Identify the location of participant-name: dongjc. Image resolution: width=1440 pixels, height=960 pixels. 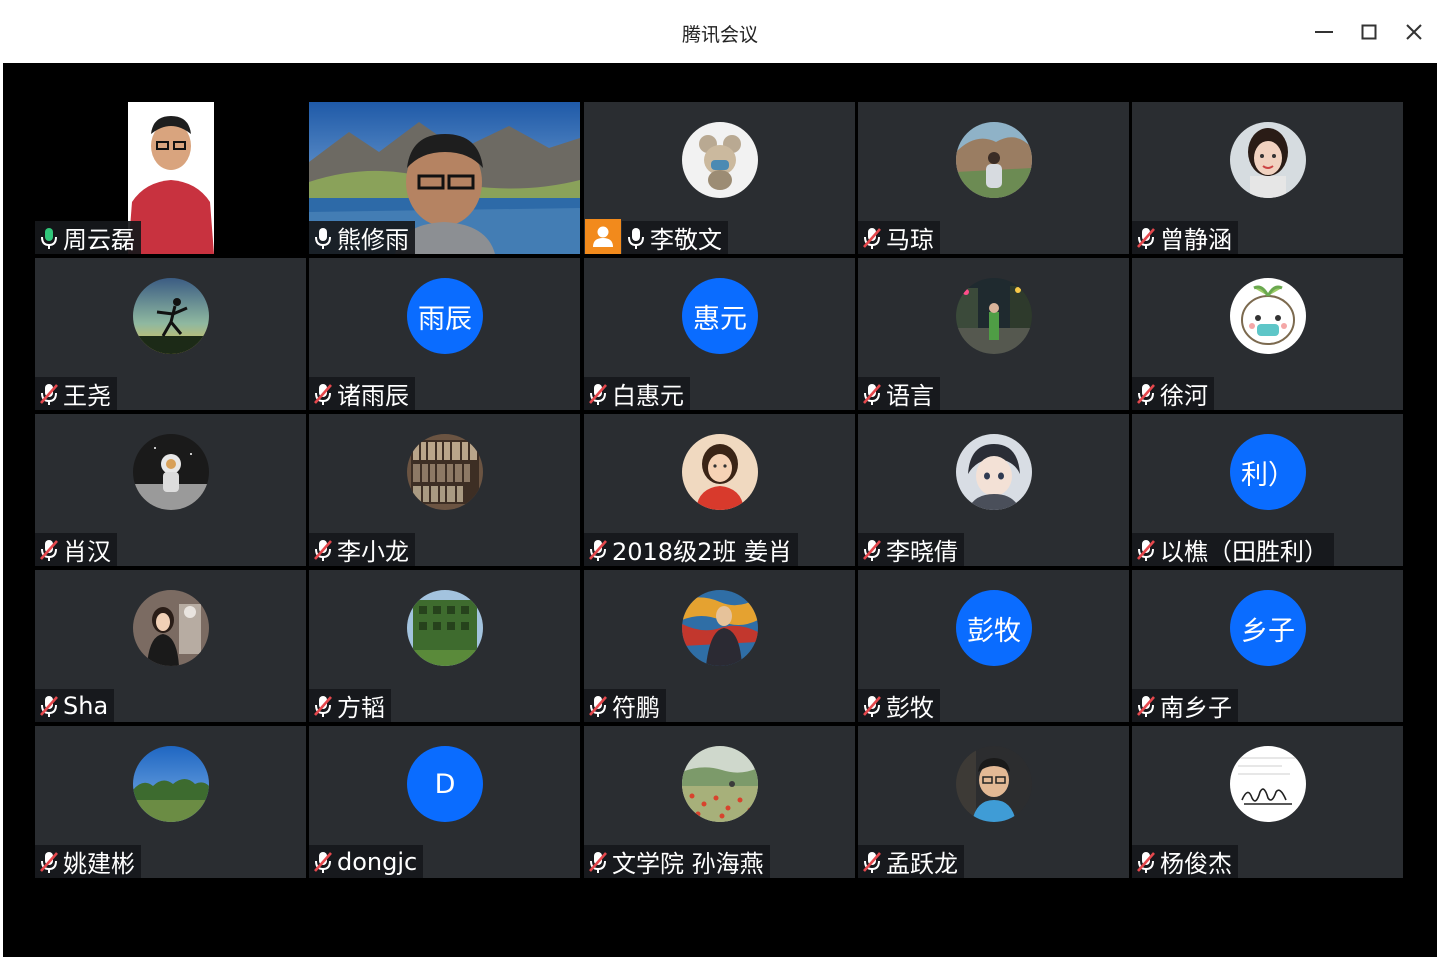
(377, 861).